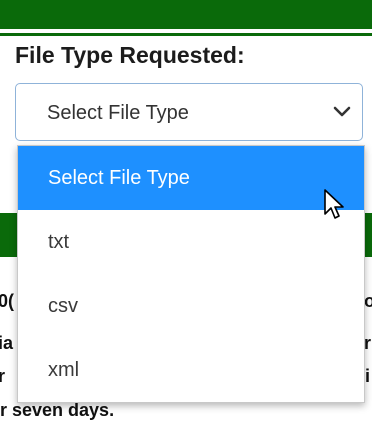 This screenshot has height=422, width=372. What do you see at coordinates (191, 178) in the screenshot?
I see `option-select-file-type: Select File Type` at bounding box center [191, 178].